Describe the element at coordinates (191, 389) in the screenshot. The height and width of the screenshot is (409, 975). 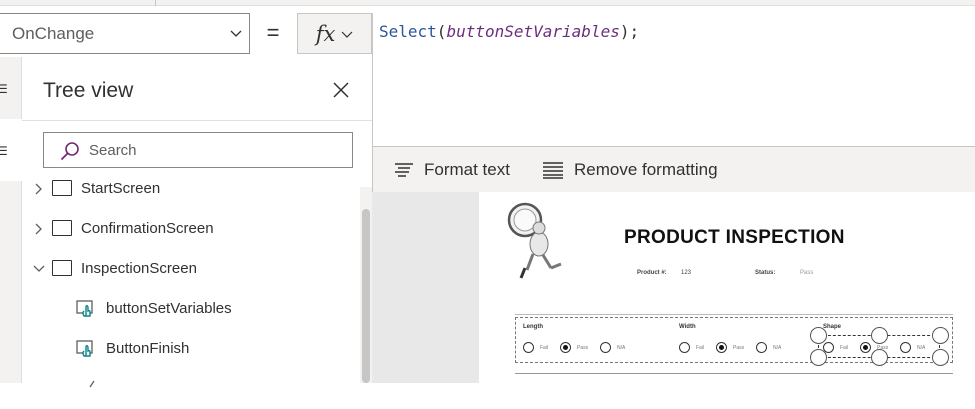
I see `tree-item-next` at that location.